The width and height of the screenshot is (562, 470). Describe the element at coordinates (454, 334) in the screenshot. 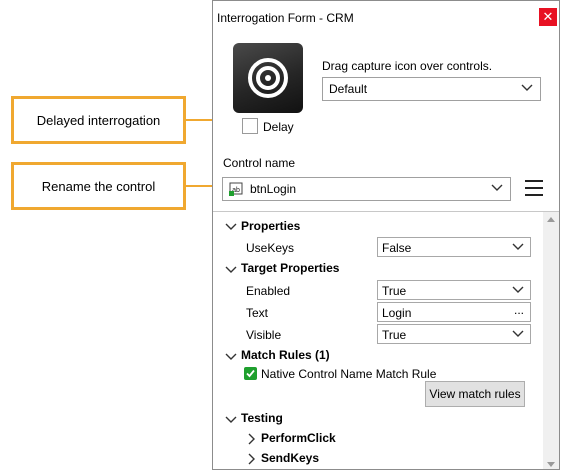

I see `visible-dropdown: True` at that location.